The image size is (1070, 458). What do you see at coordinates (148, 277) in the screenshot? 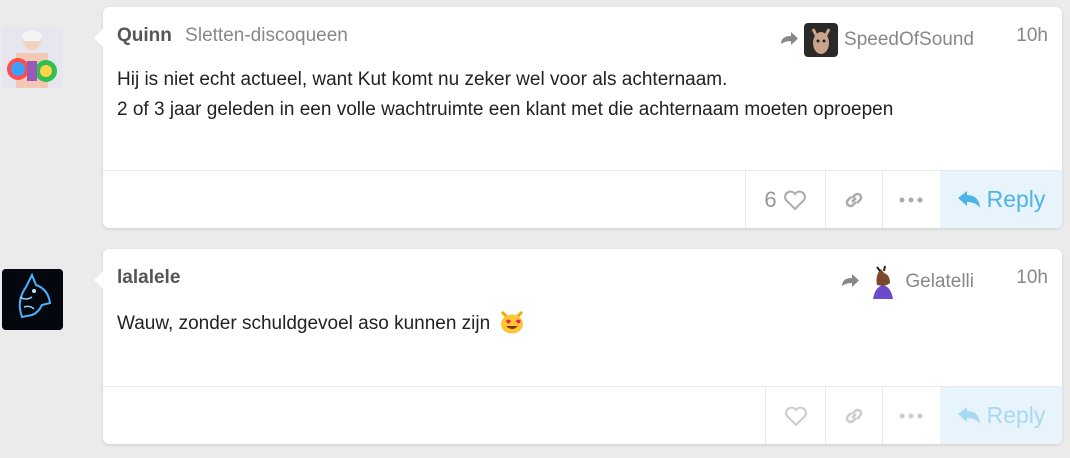
I see `username: lalalele` at bounding box center [148, 277].